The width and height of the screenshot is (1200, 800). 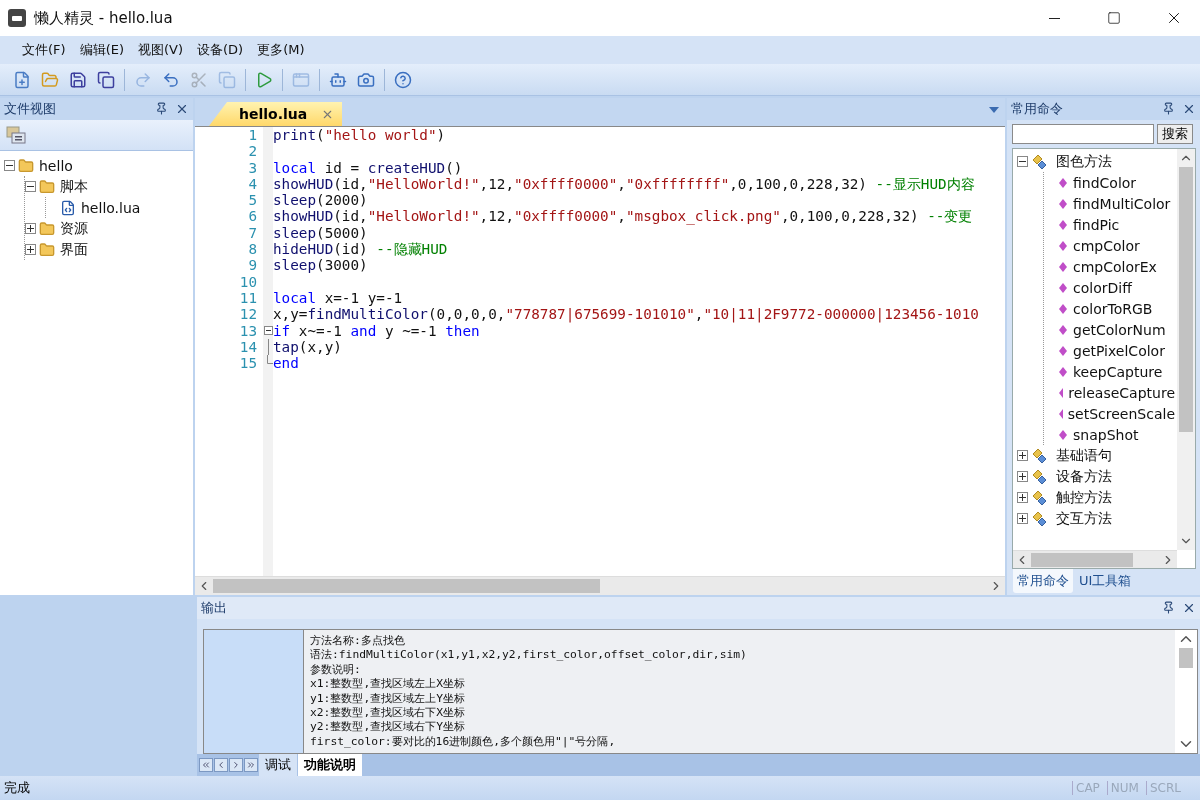 What do you see at coordinates (624, 184) in the screenshot?
I see `code-line: showHUD(id,"HelloWorld!",12,"0xffff0000","0xffffffff",0,100,0,228,32) --显示HUD内容` at bounding box center [624, 184].